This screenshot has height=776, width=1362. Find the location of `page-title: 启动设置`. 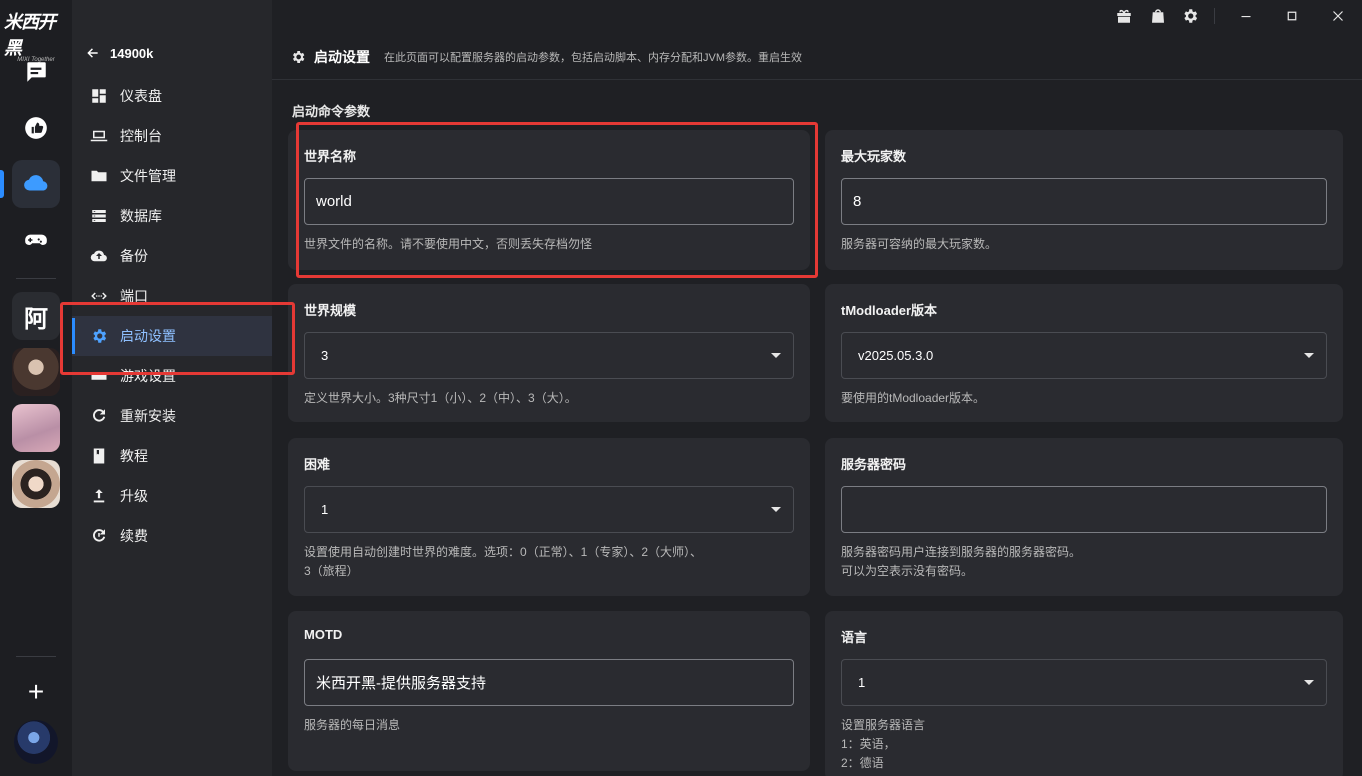

page-title: 启动设置 is located at coordinates (342, 56).